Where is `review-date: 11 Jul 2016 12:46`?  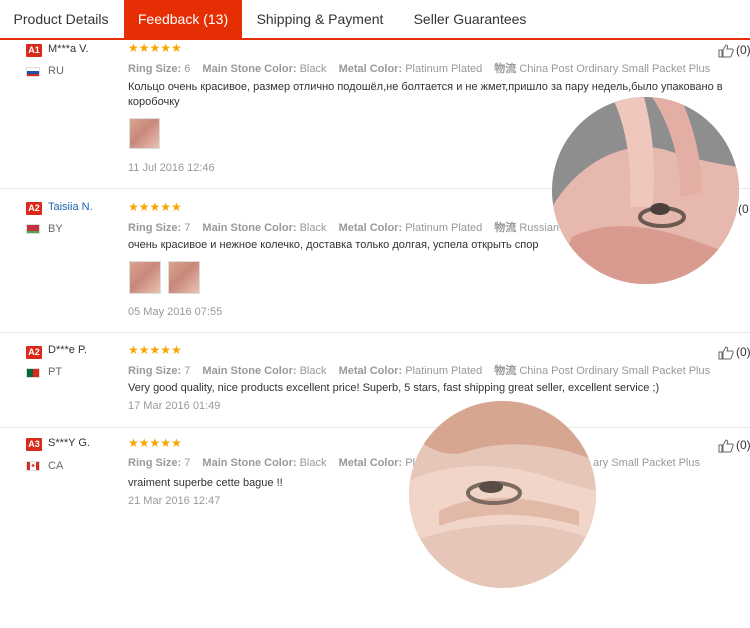 review-date: 11 Jul 2016 12:46 is located at coordinates (171, 168).